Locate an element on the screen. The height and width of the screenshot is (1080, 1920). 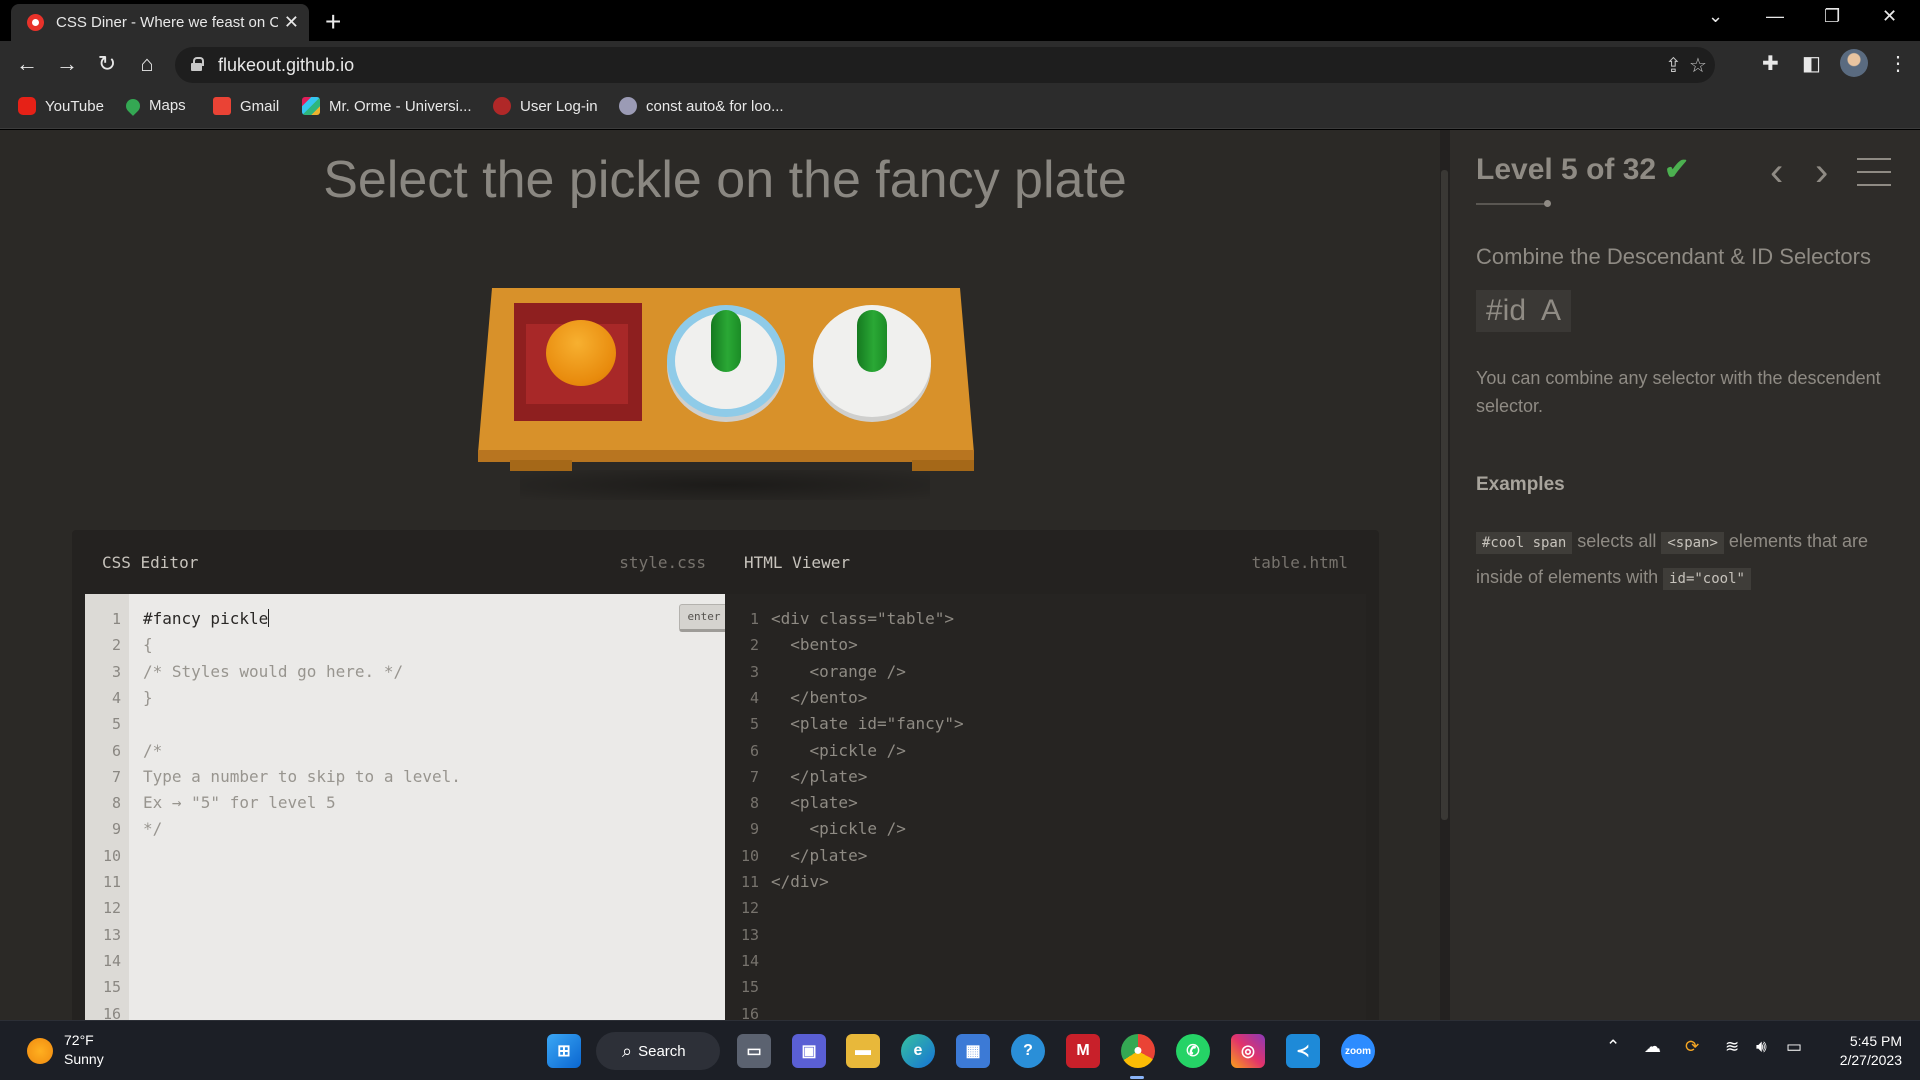
html-line-number: 9 is located at coordinates (754, 829).